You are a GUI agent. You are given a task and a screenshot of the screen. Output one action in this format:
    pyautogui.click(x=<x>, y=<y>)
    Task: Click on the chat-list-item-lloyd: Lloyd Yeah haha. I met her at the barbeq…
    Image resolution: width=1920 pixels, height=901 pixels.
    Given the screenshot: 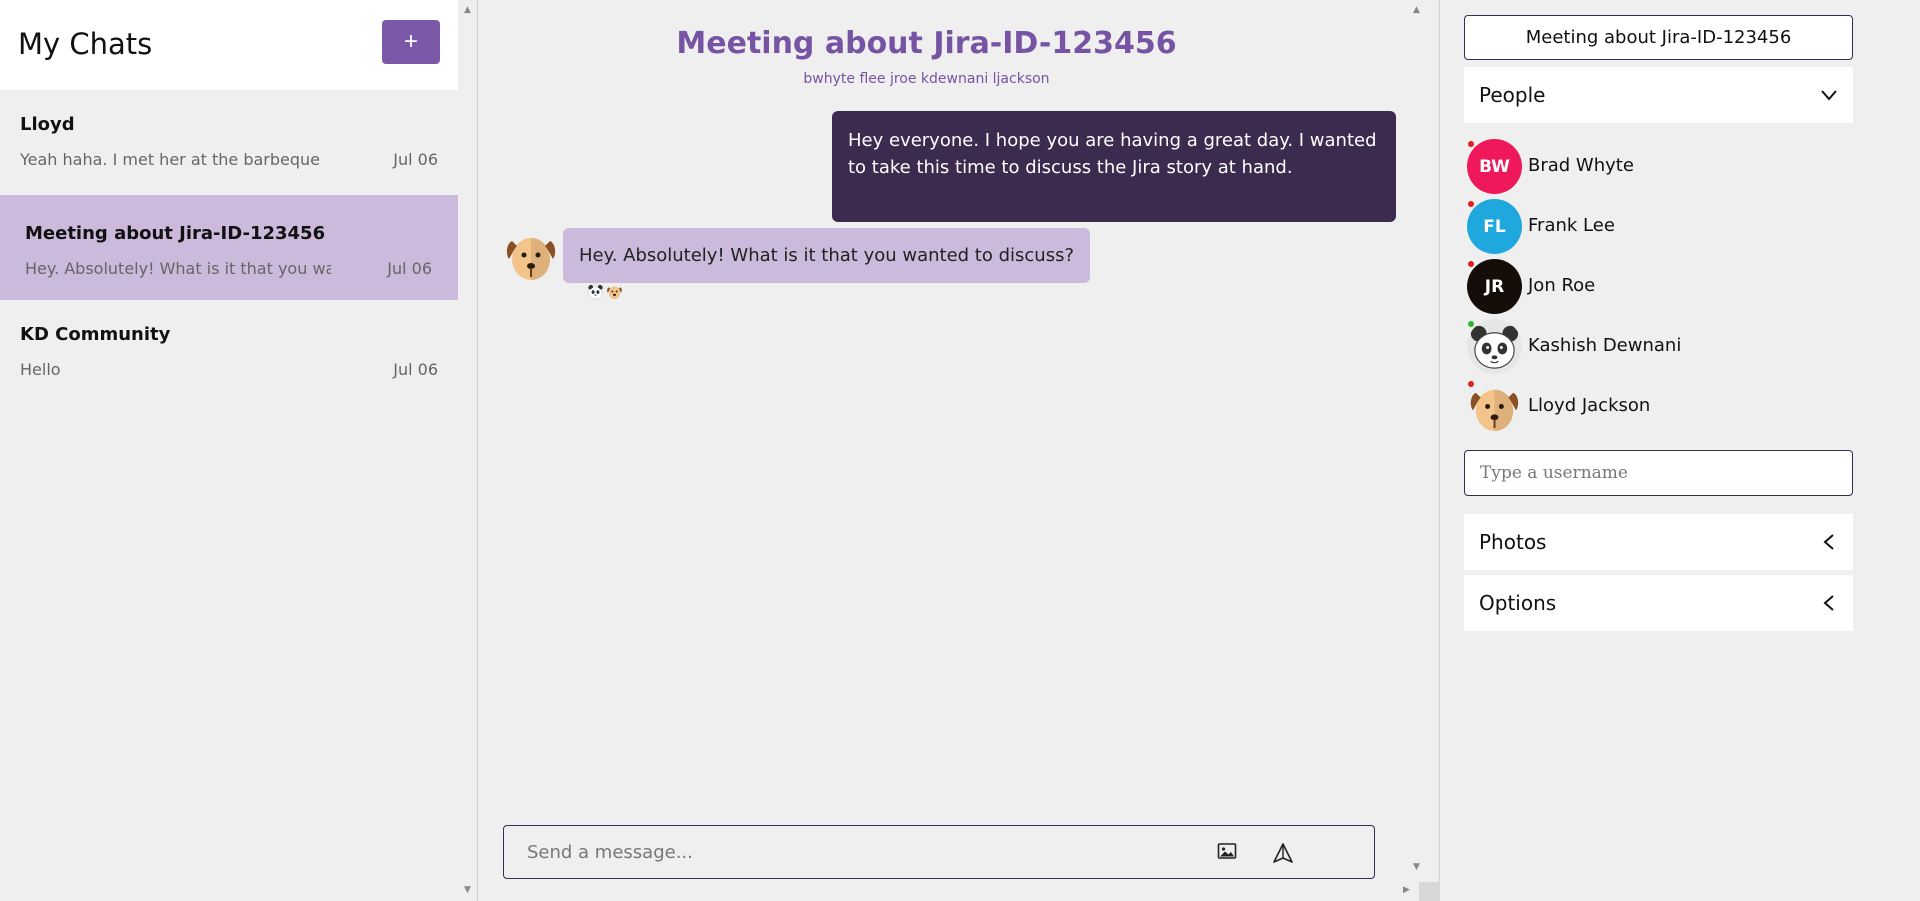 What is the action you would take?
    pyautogui.click(x=229, y=142)
    